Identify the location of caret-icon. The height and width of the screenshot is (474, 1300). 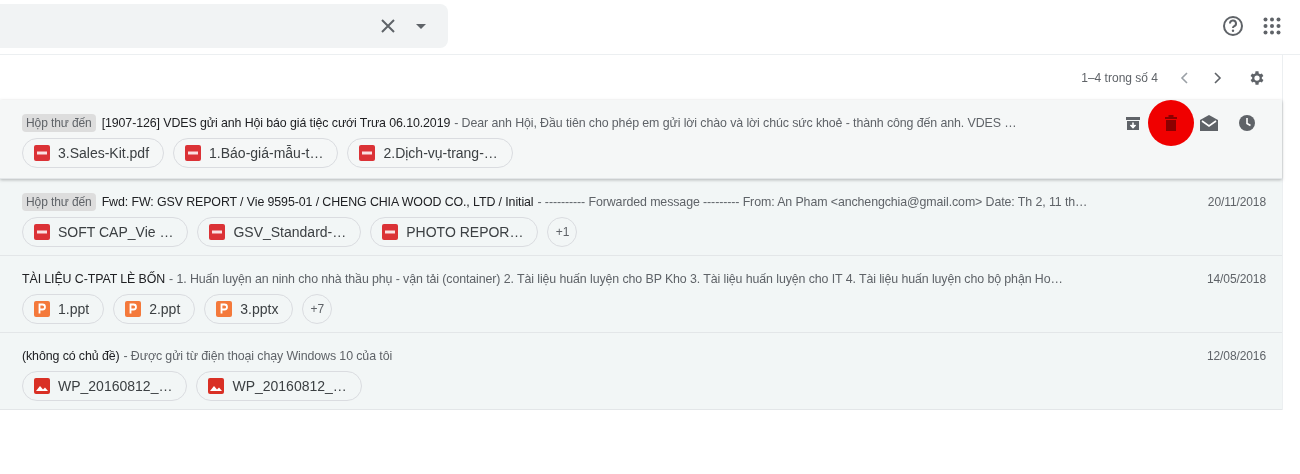
(421, 26).